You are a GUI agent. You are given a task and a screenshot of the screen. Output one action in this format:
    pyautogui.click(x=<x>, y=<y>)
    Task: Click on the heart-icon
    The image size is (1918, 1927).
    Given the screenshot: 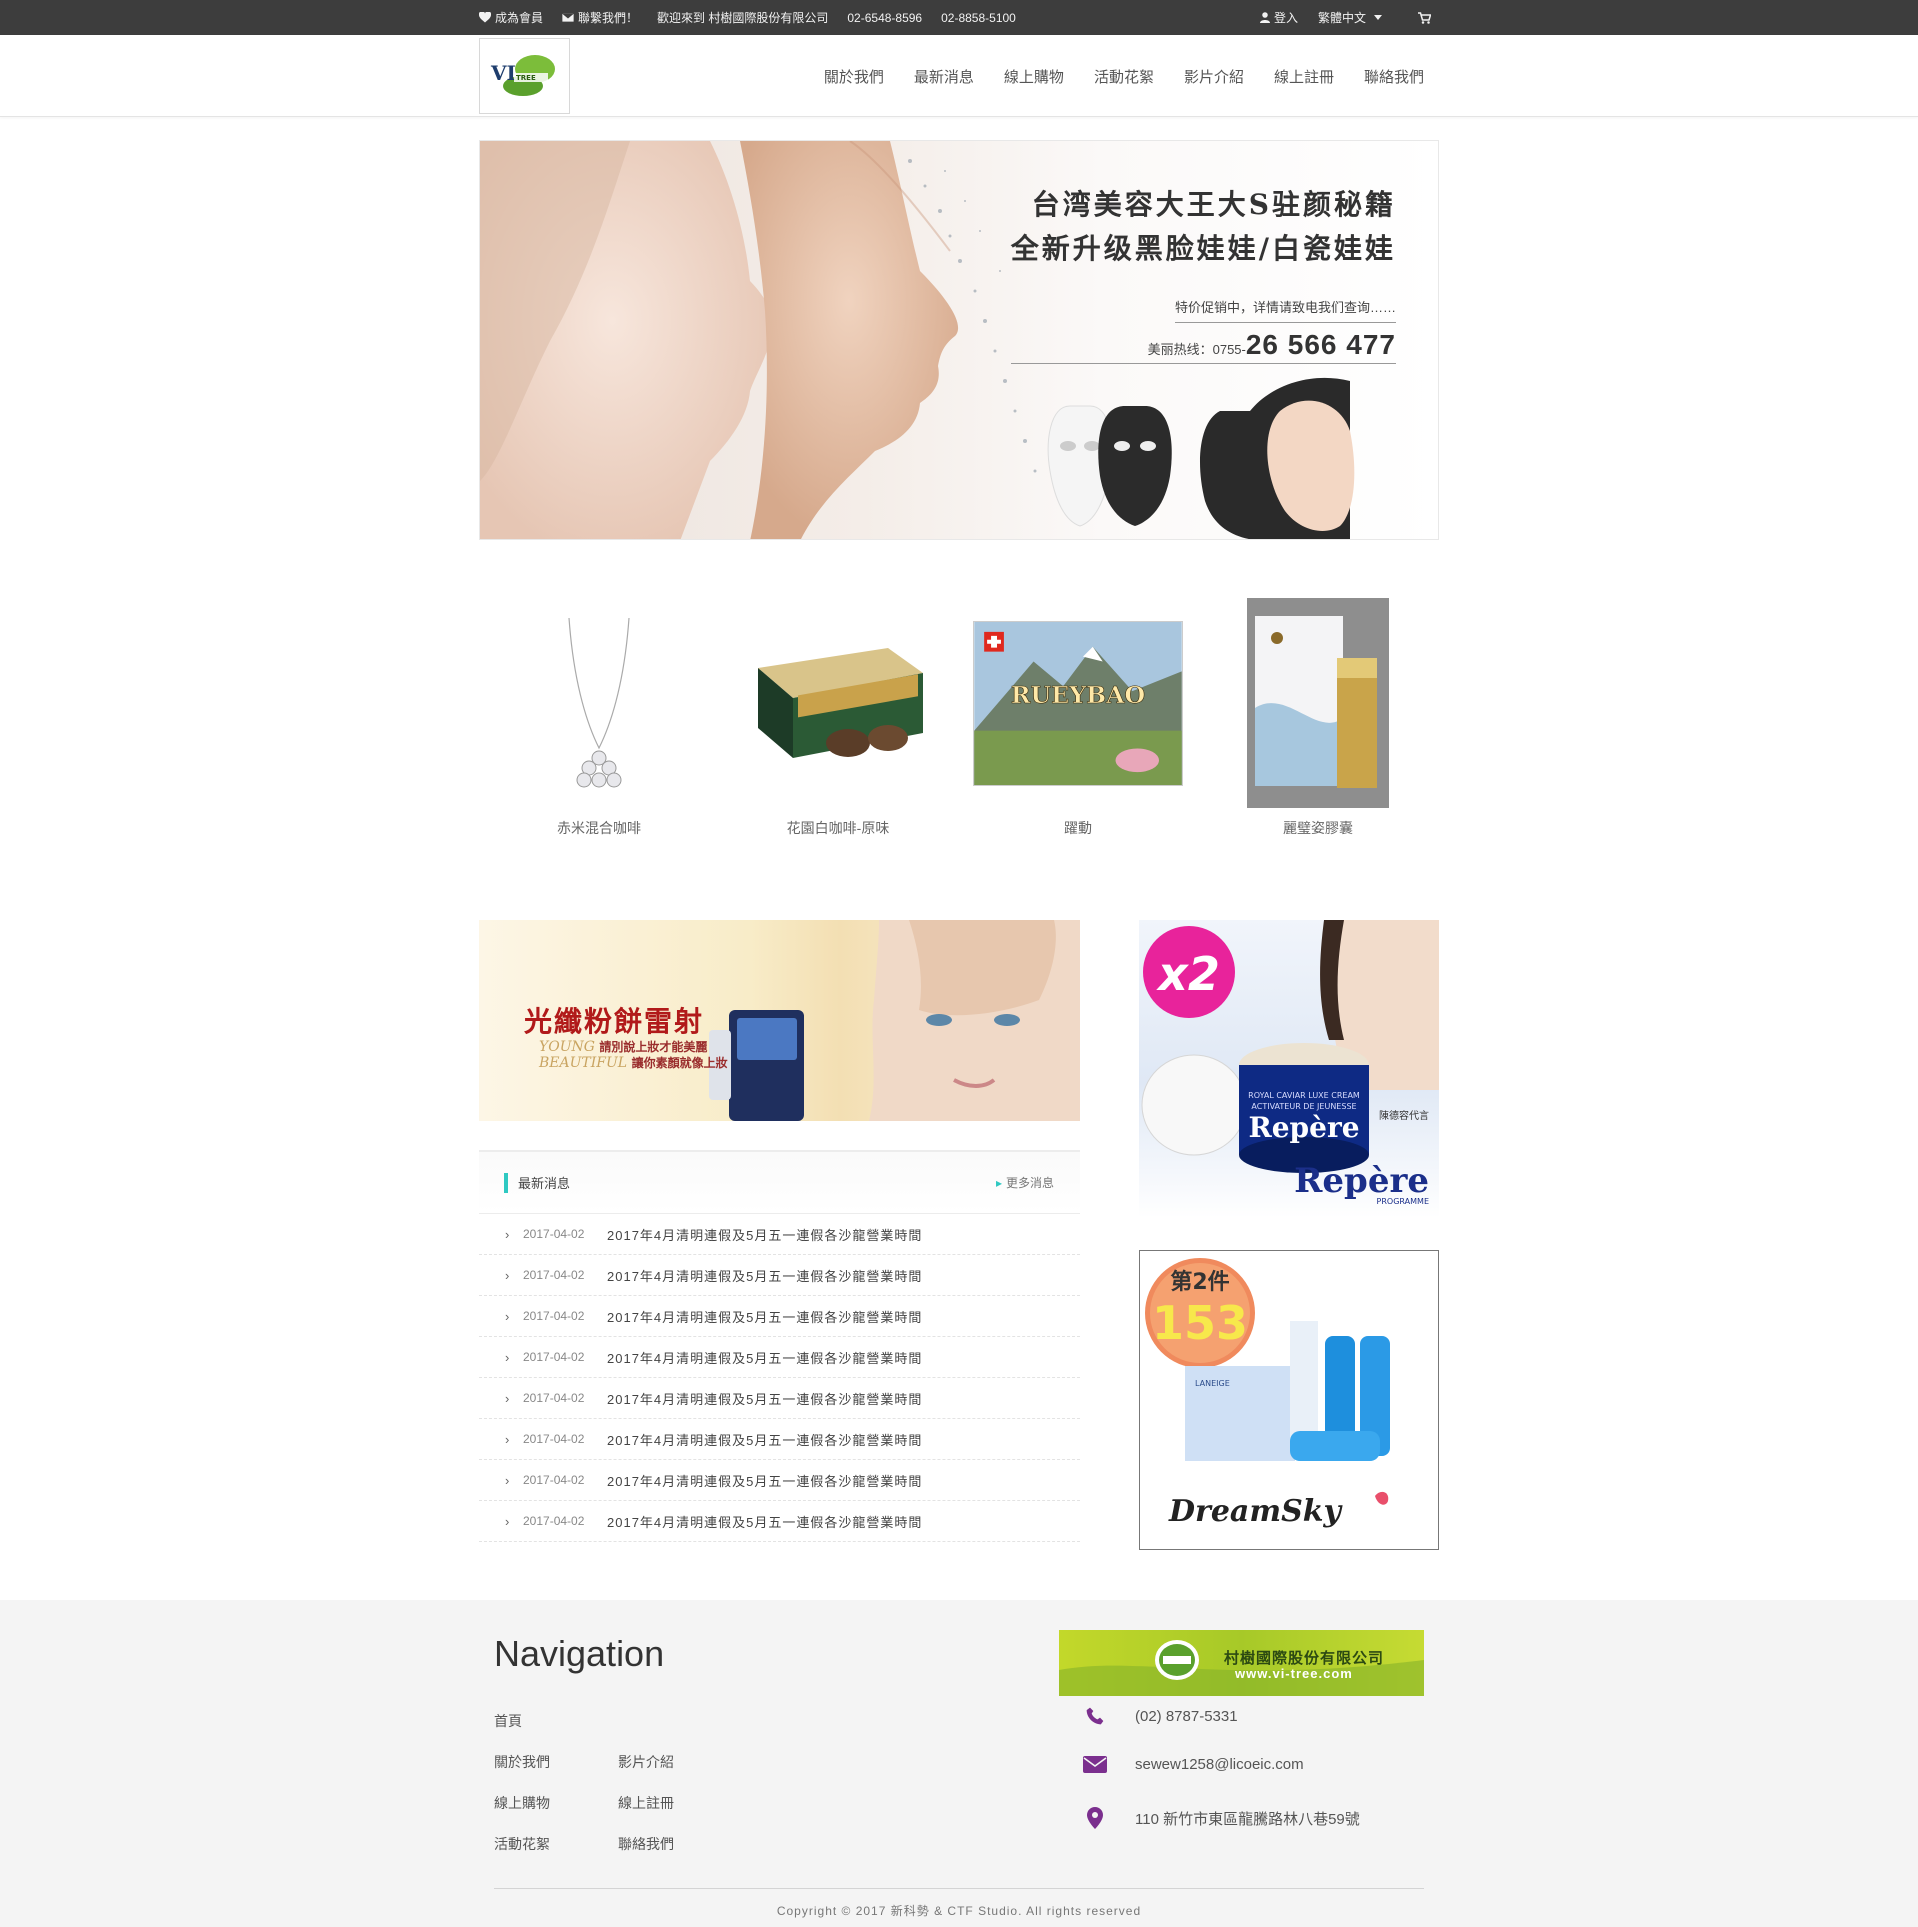 What is the action you would take?
    pyautogui.click(x=485, y=17)
    